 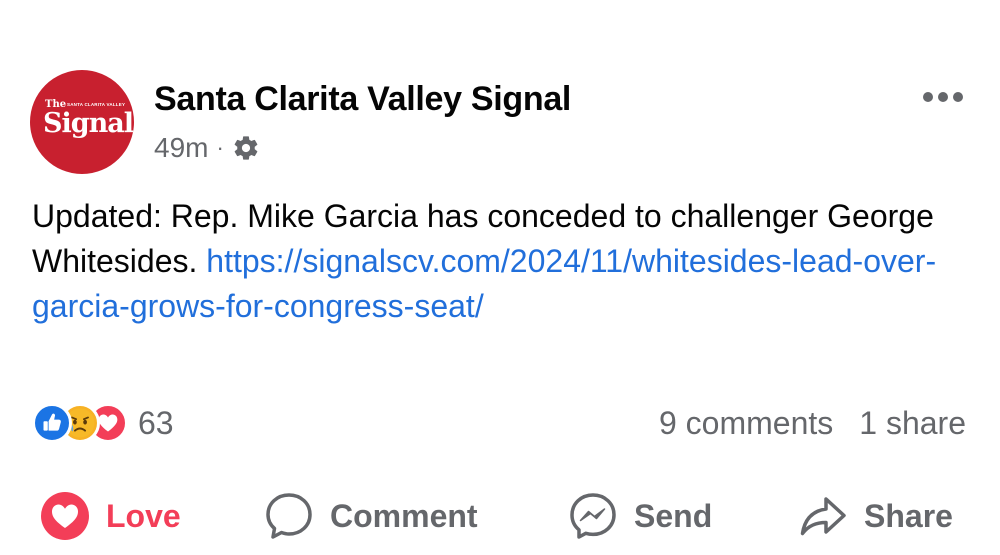 What do you see at coordinates (404, 515) in the screenshot?
I see `comment-label: Comment` at bounding box center [404, 515].